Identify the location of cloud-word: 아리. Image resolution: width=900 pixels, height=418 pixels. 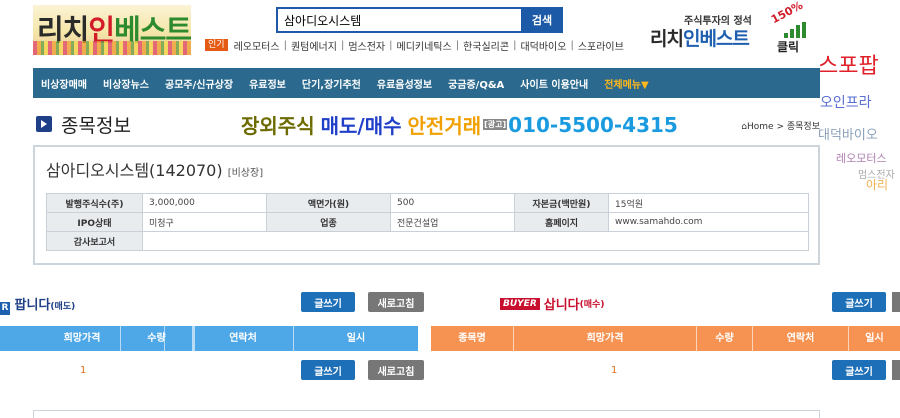
(877, 184).